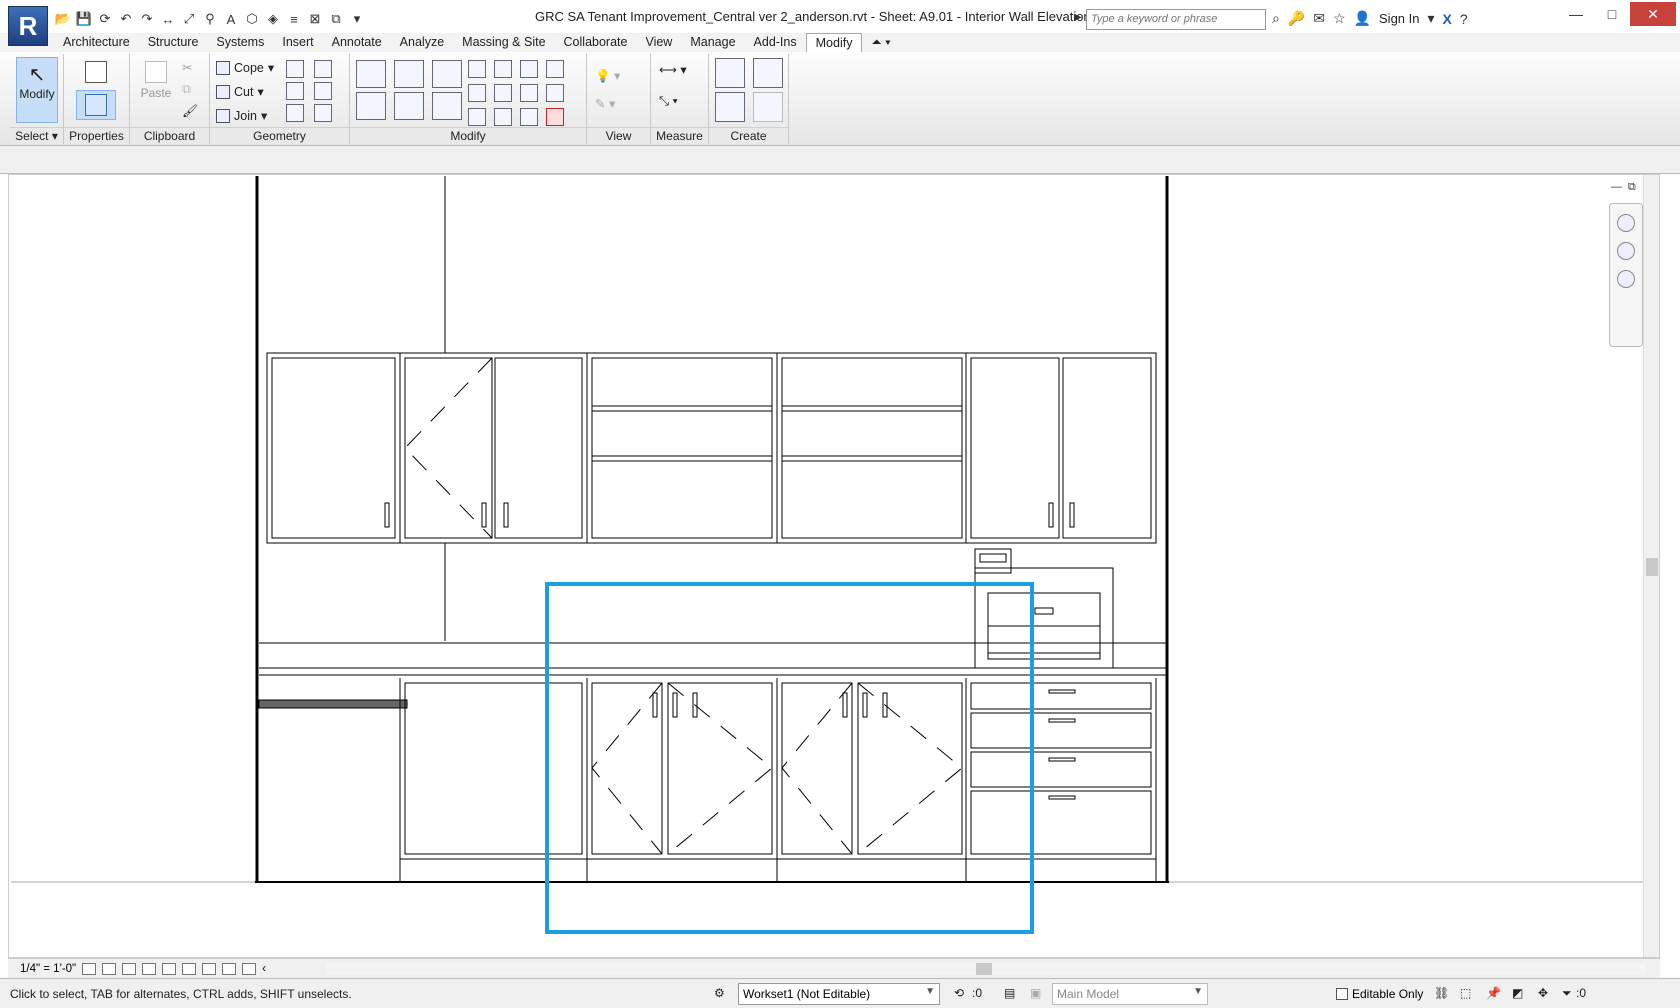 Image resolution: width=1680 pixels, height=1008 pixels. I want to click on subscription-icon: 🔑, so click(1296, 18).